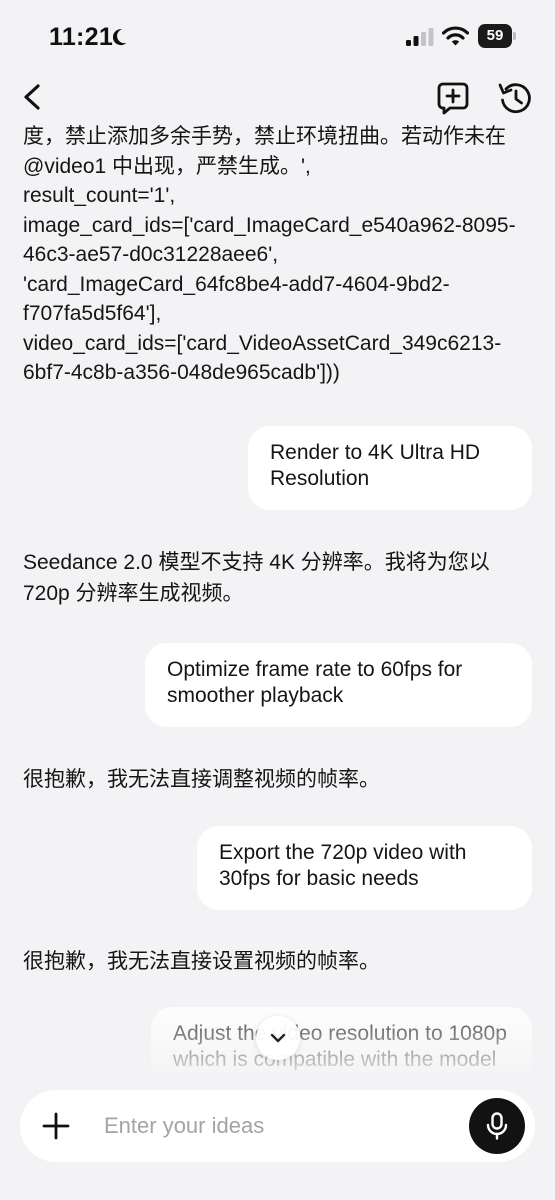 The width and height of the screenshot is (555, 1200). Describe the element at coordinates (390, 468) in the screenshot. I see `user-message-bubble: Render to 4K Ultra HD Resolution` at that location.